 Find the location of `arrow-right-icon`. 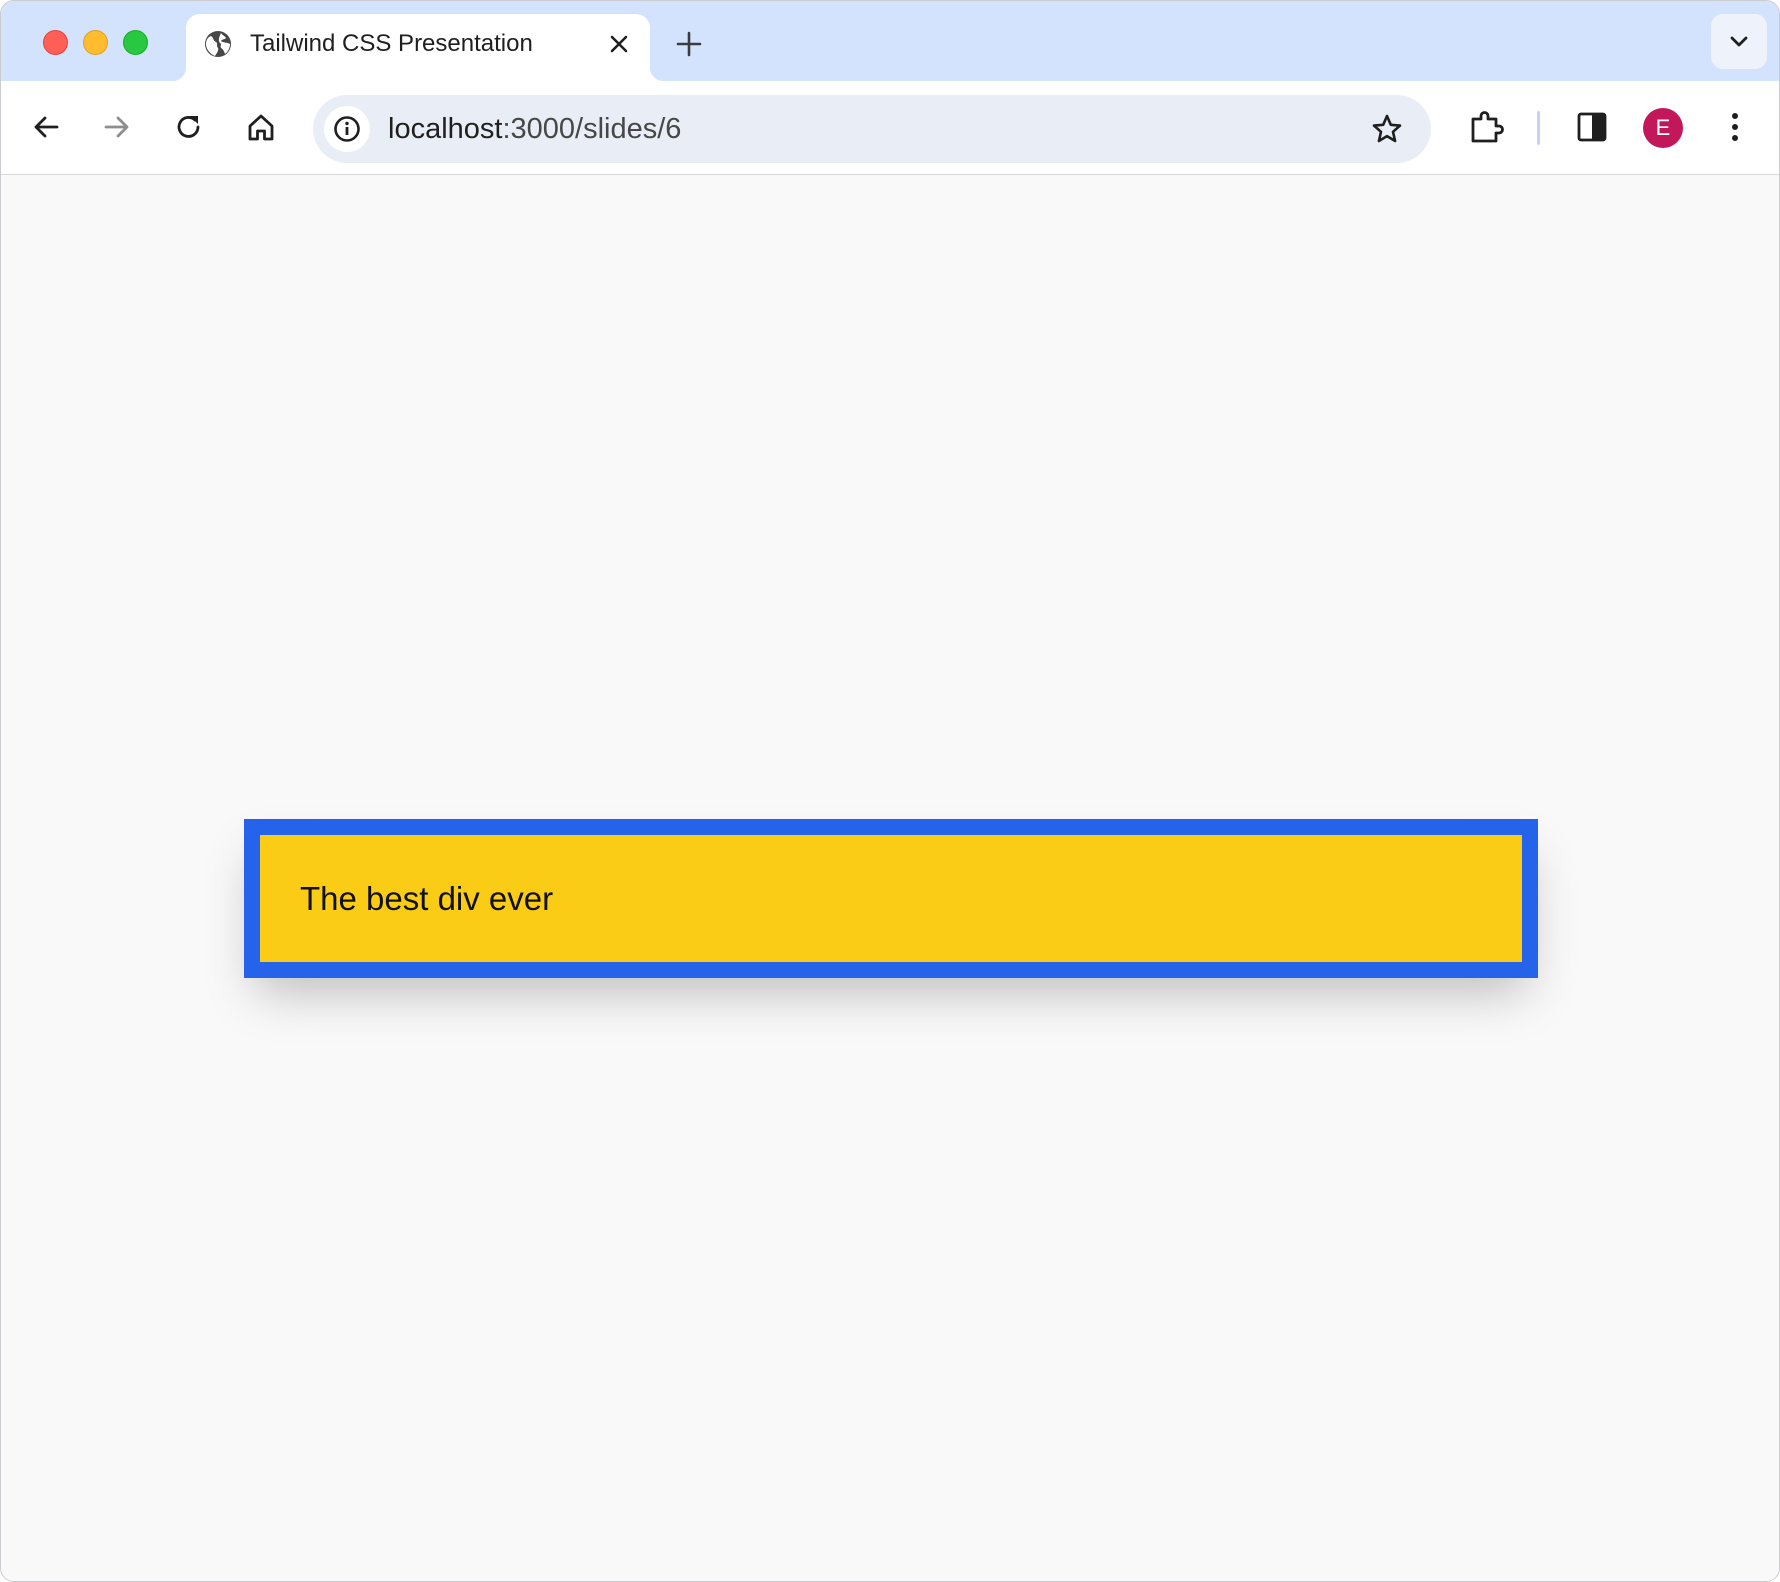

arrow-right-icon is located at coordinates (116, 127).